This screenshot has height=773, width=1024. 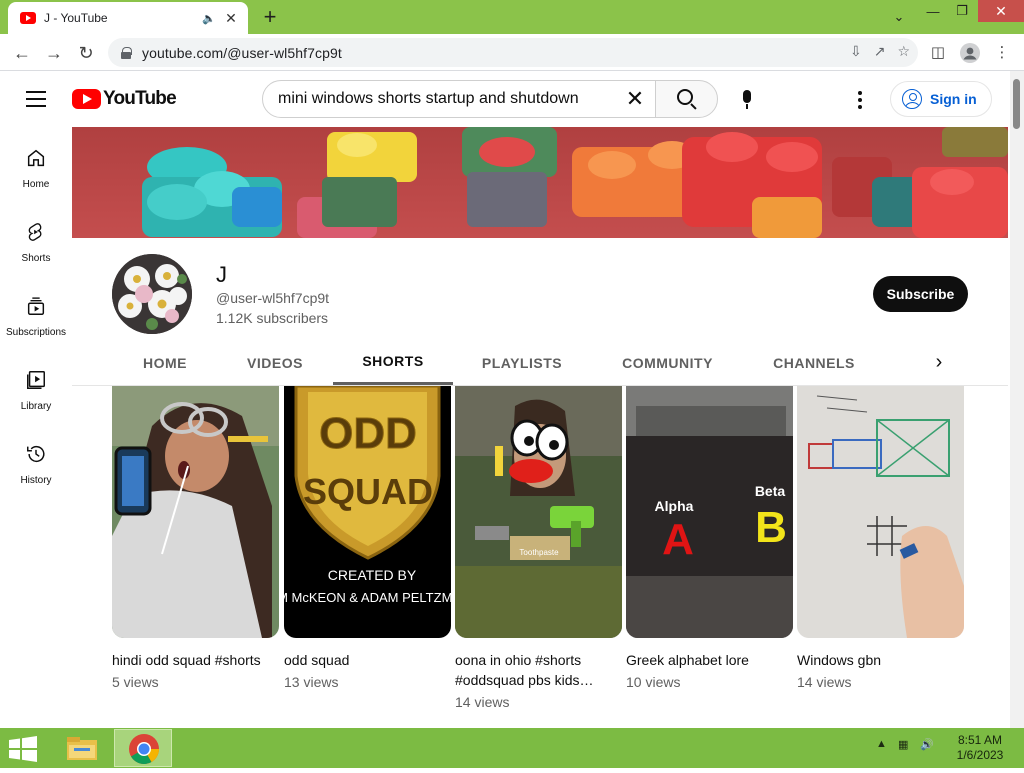 What do you see at coordinates (881, 744) in the screenshot?
I see `show-hidden-icons-icon: ▲` at bounding box center [881, 744].